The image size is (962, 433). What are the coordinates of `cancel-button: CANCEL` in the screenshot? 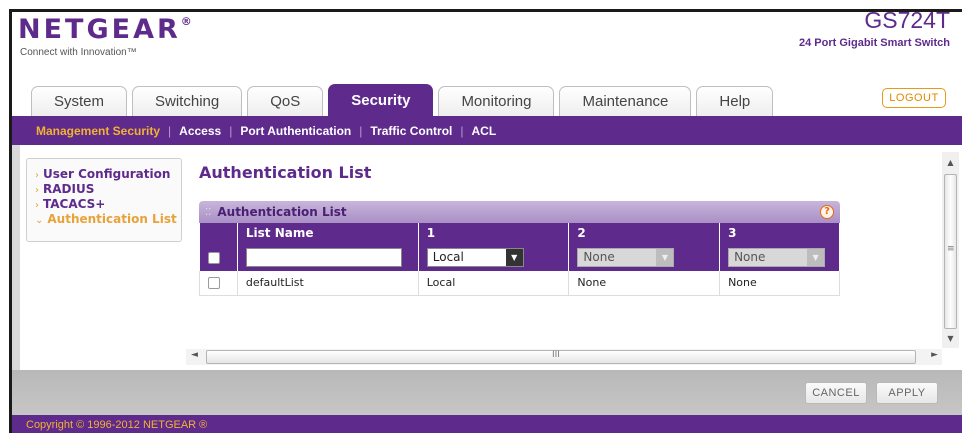 It's located at (836, 393).